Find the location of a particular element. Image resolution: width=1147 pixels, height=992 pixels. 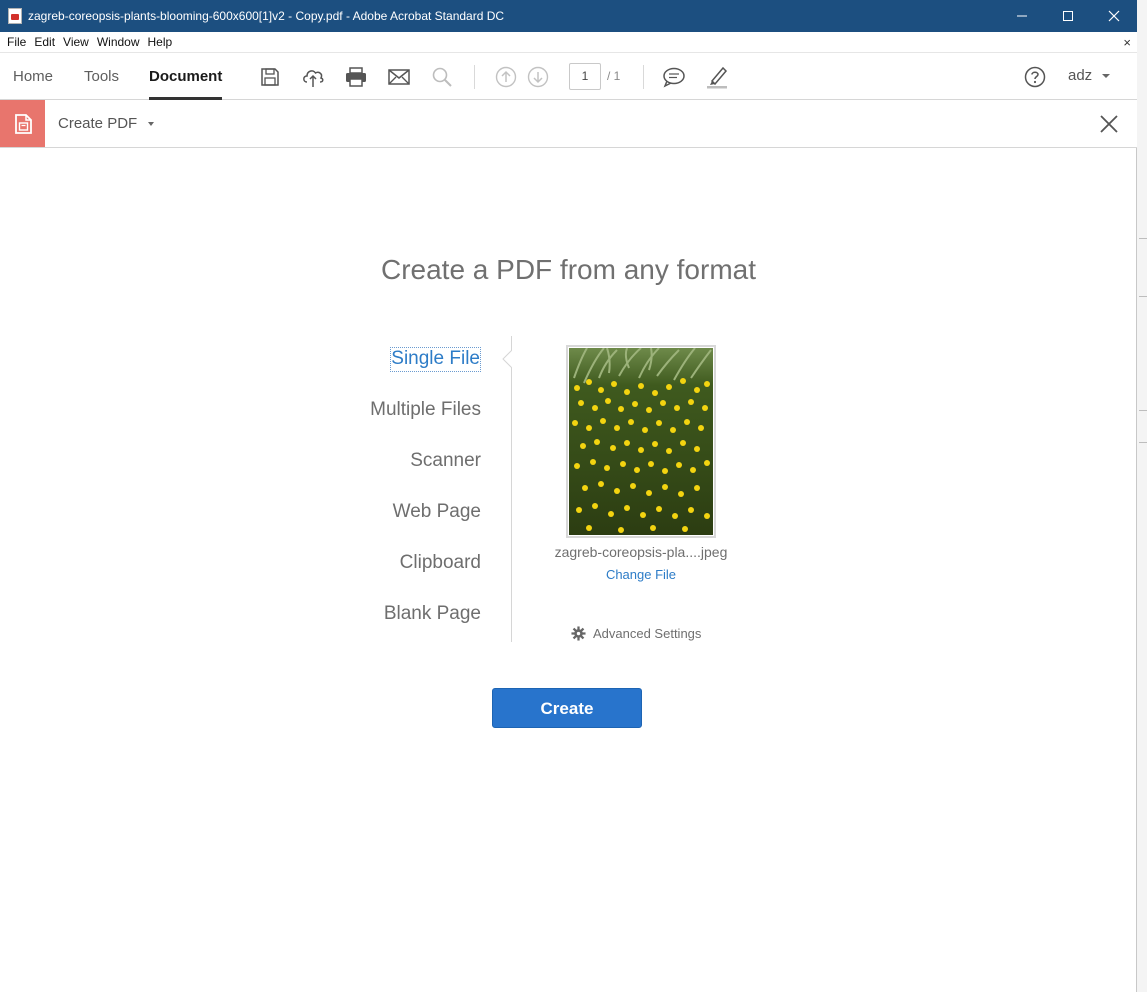

close-document-icon: × is located at coordinates (1127, 42).